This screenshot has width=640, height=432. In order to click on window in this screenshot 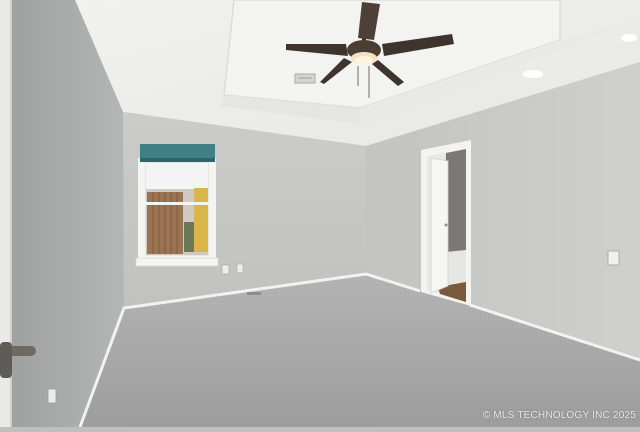, I will do `click(177, 212)`.